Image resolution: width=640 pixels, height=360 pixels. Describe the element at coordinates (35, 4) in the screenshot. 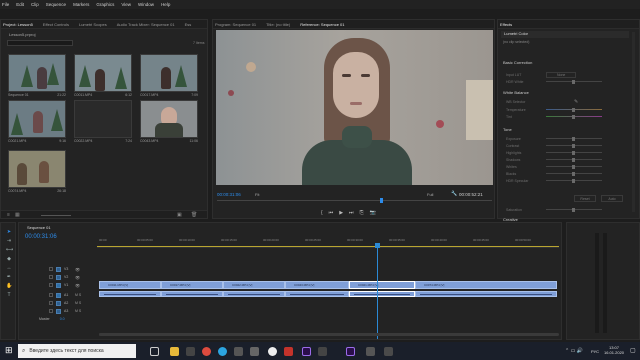

I see `menu-clip: Clip` at that location.